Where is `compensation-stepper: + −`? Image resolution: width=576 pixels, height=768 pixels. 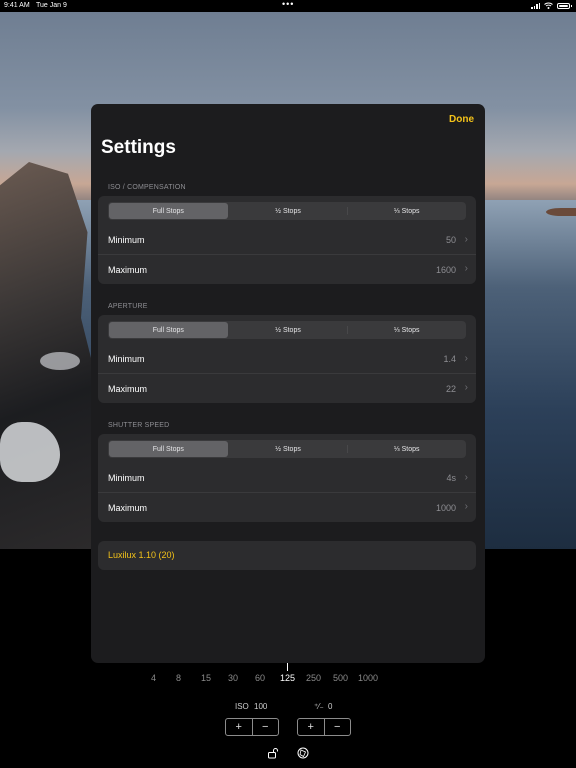
compensation-stepper: + − is located at coordinates (324, 727).